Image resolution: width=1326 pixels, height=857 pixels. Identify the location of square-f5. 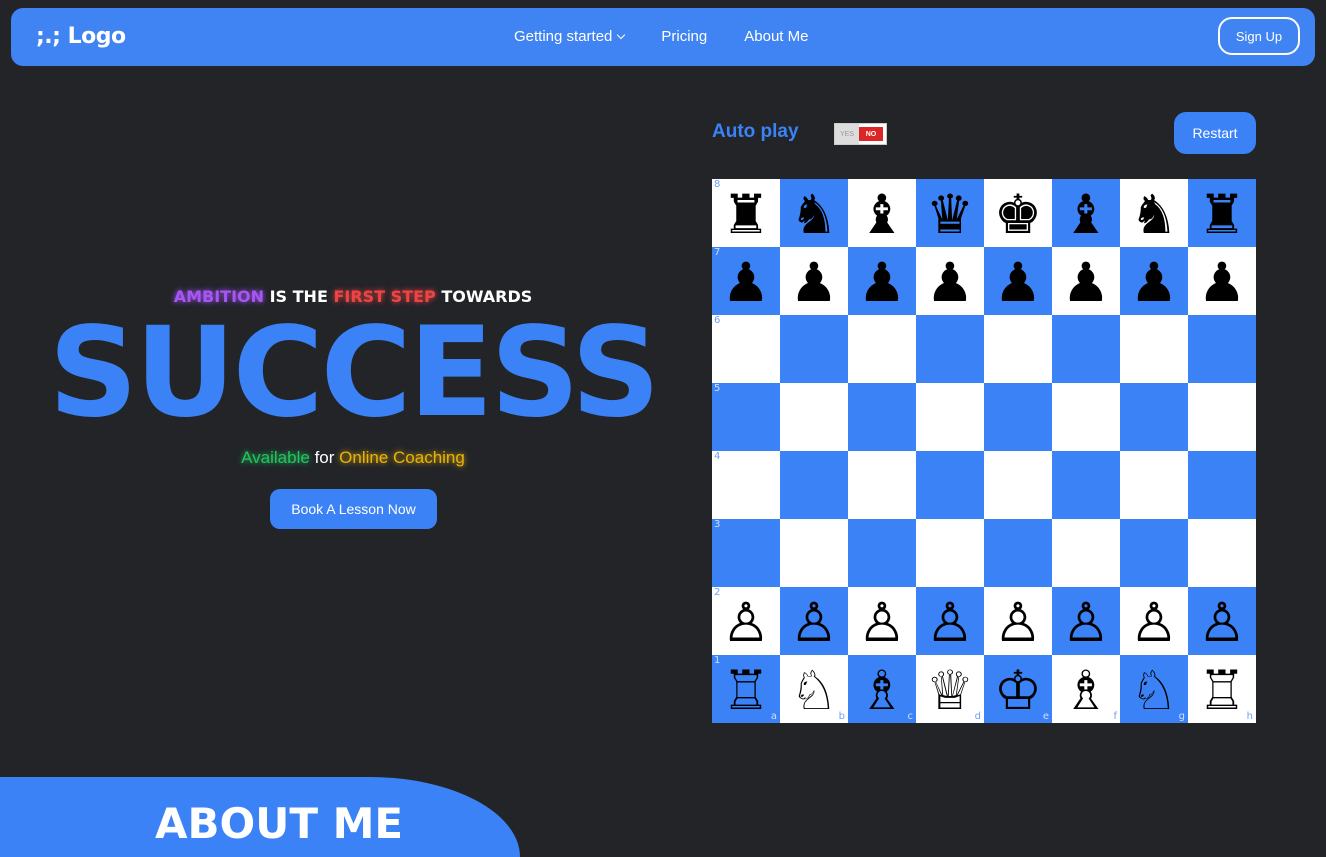
(1086, 417).